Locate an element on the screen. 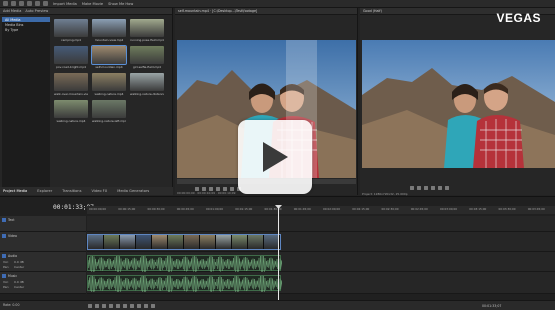 The height and width of the screenshot is (310, 555). media-thumbnail: walk-over-mountain-view.mp4 is located at coordinates (71, 85).